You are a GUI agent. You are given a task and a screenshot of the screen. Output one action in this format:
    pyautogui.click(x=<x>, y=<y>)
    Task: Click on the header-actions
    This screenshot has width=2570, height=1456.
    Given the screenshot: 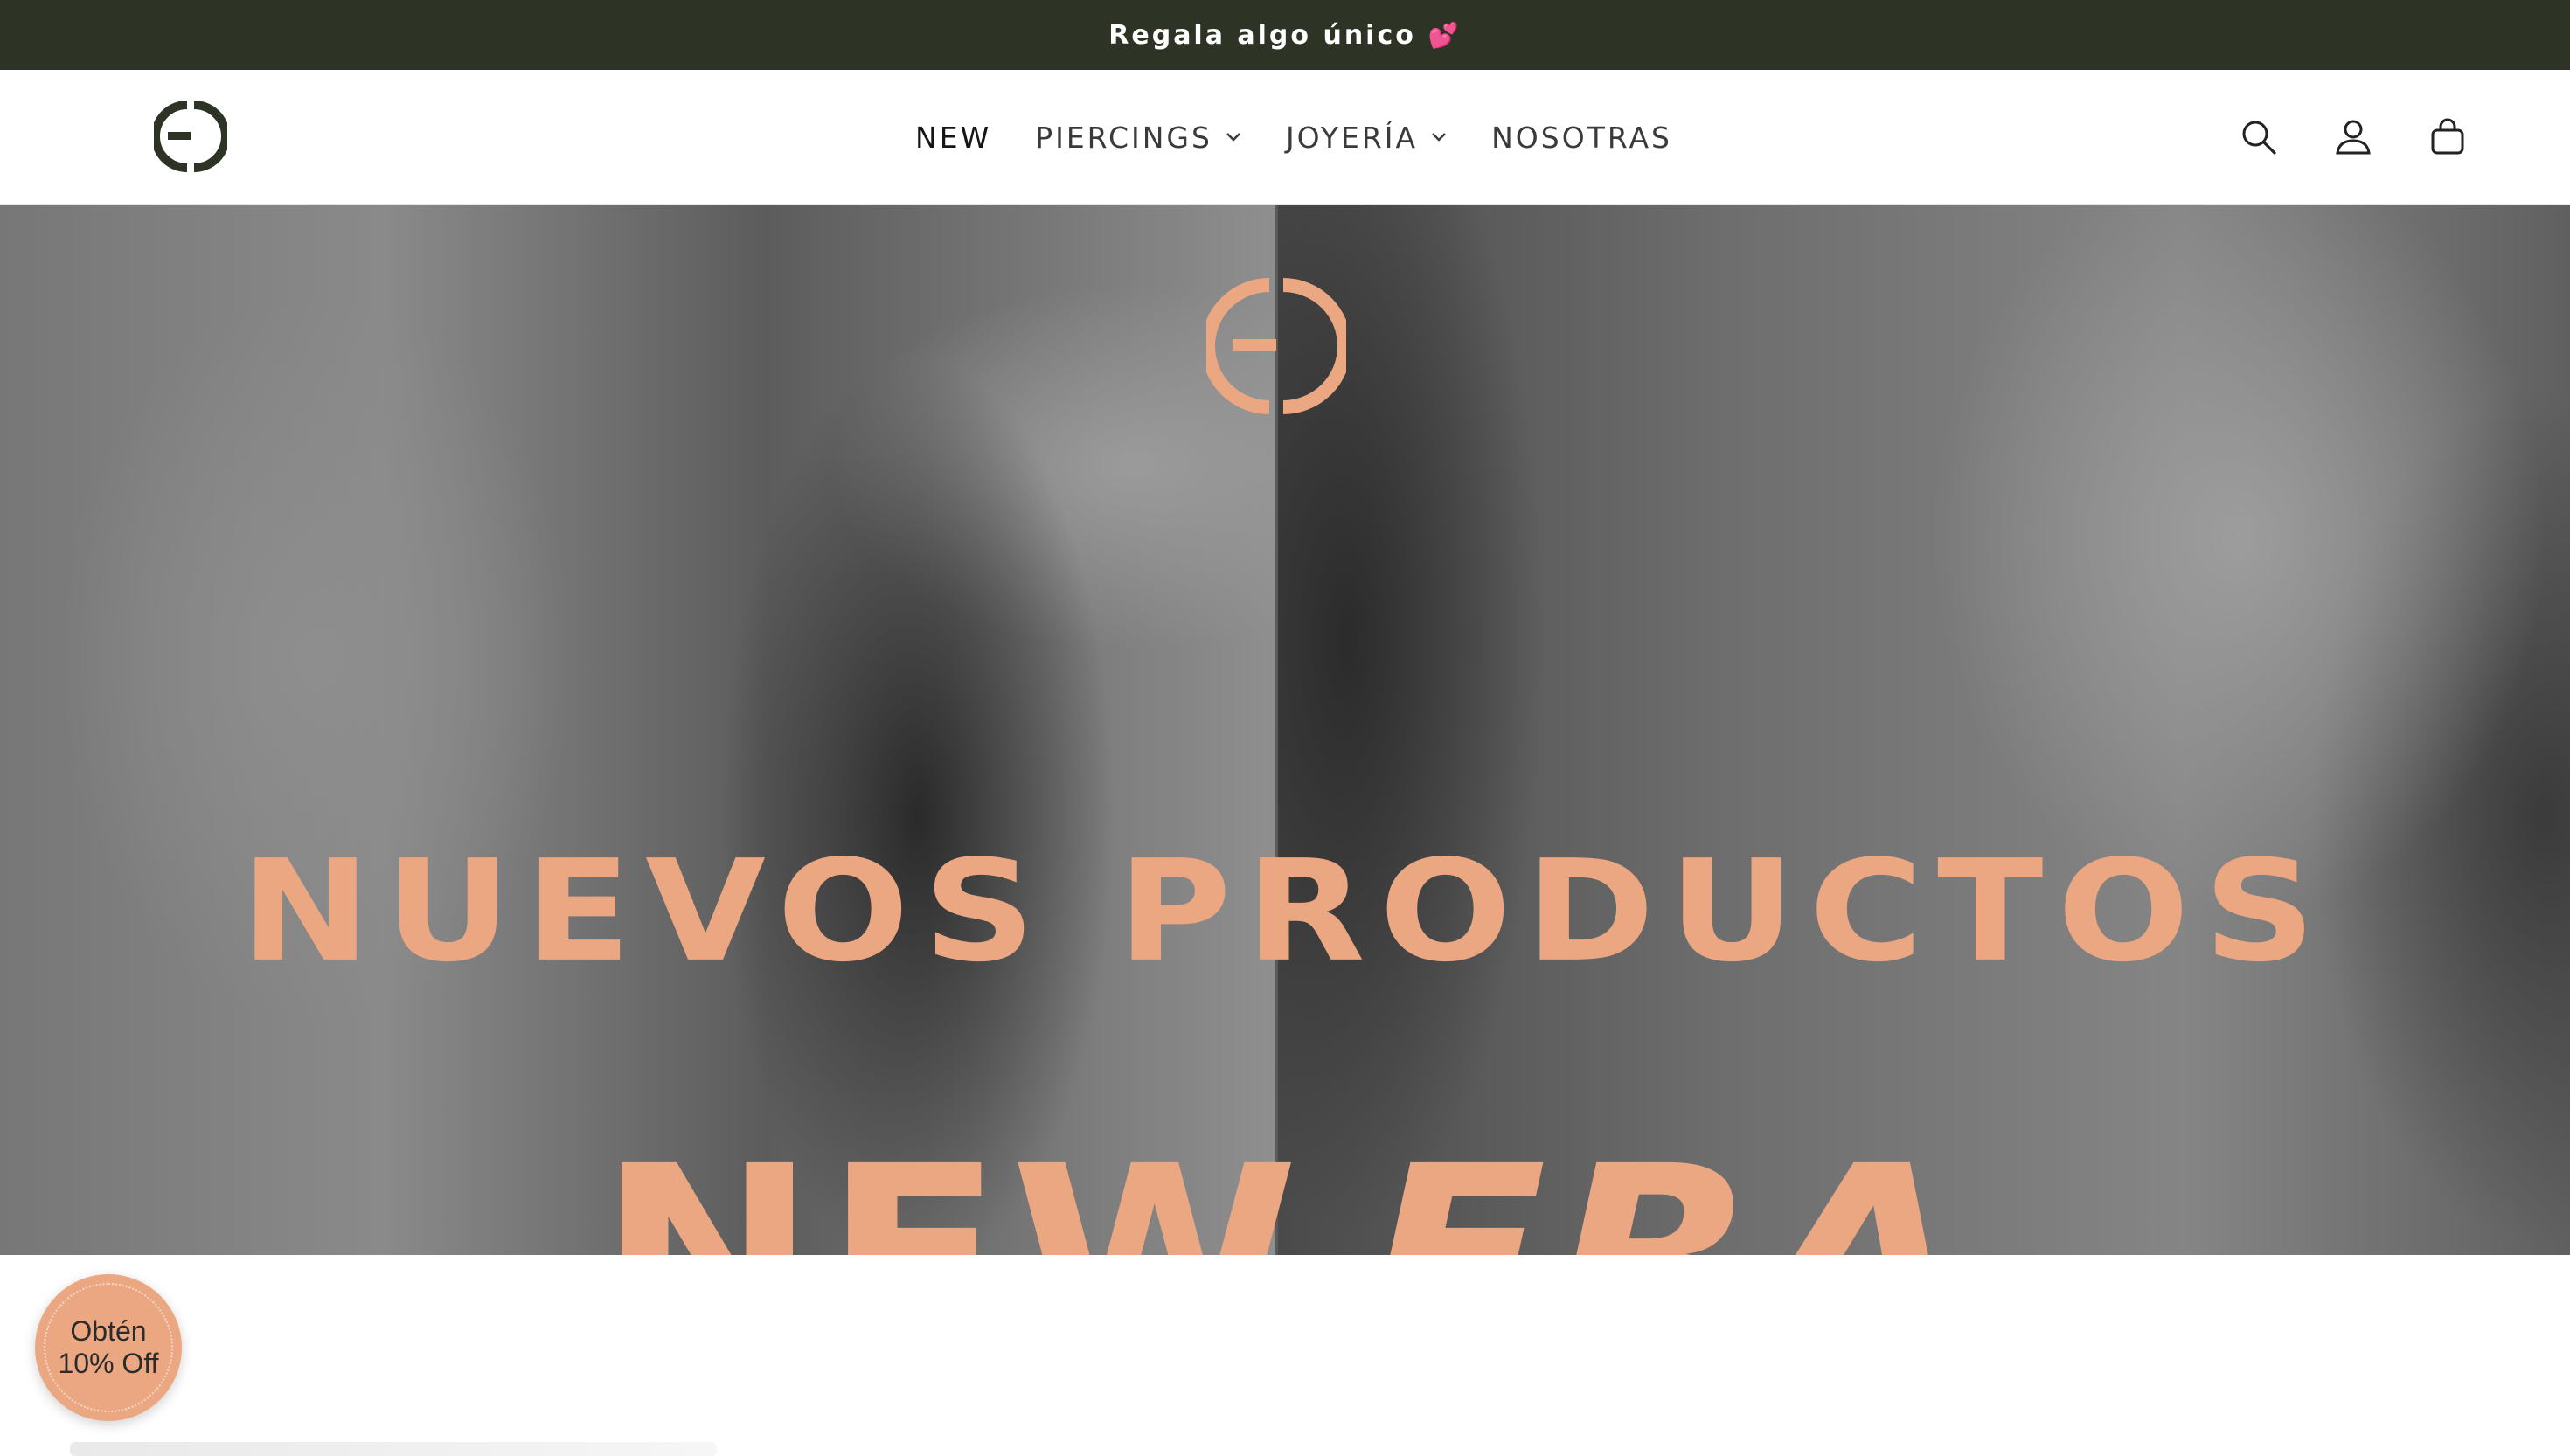 What is the action you would take?
    pyautogui.click(x=2353, y=137)
    